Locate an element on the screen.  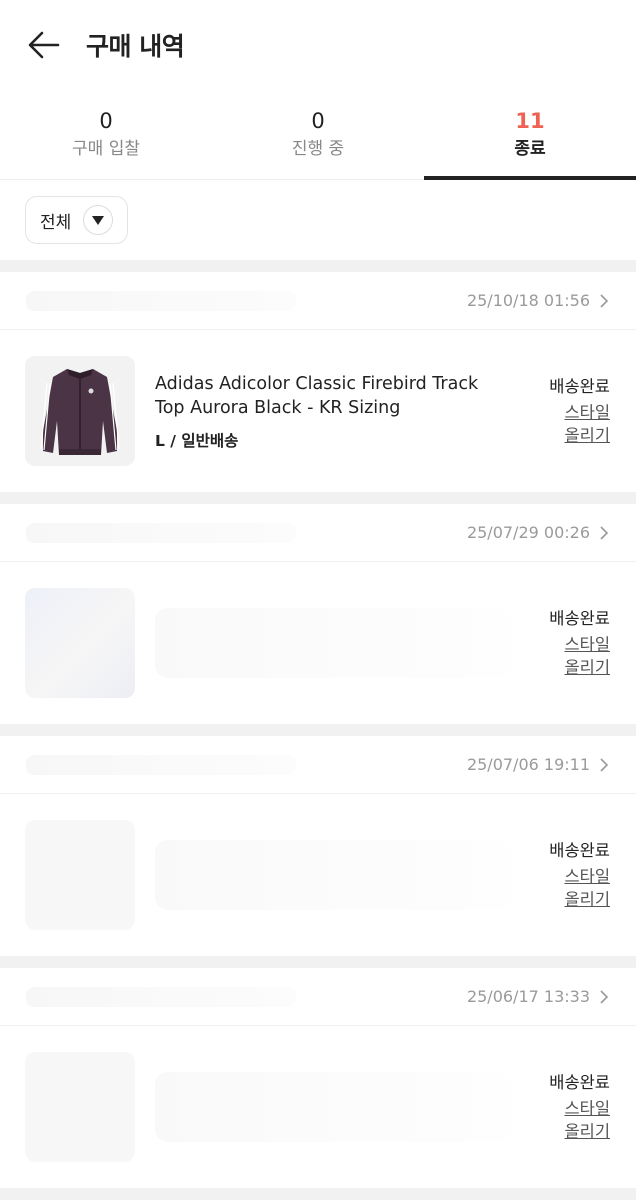
back-button is located at coordinates (44, 45).